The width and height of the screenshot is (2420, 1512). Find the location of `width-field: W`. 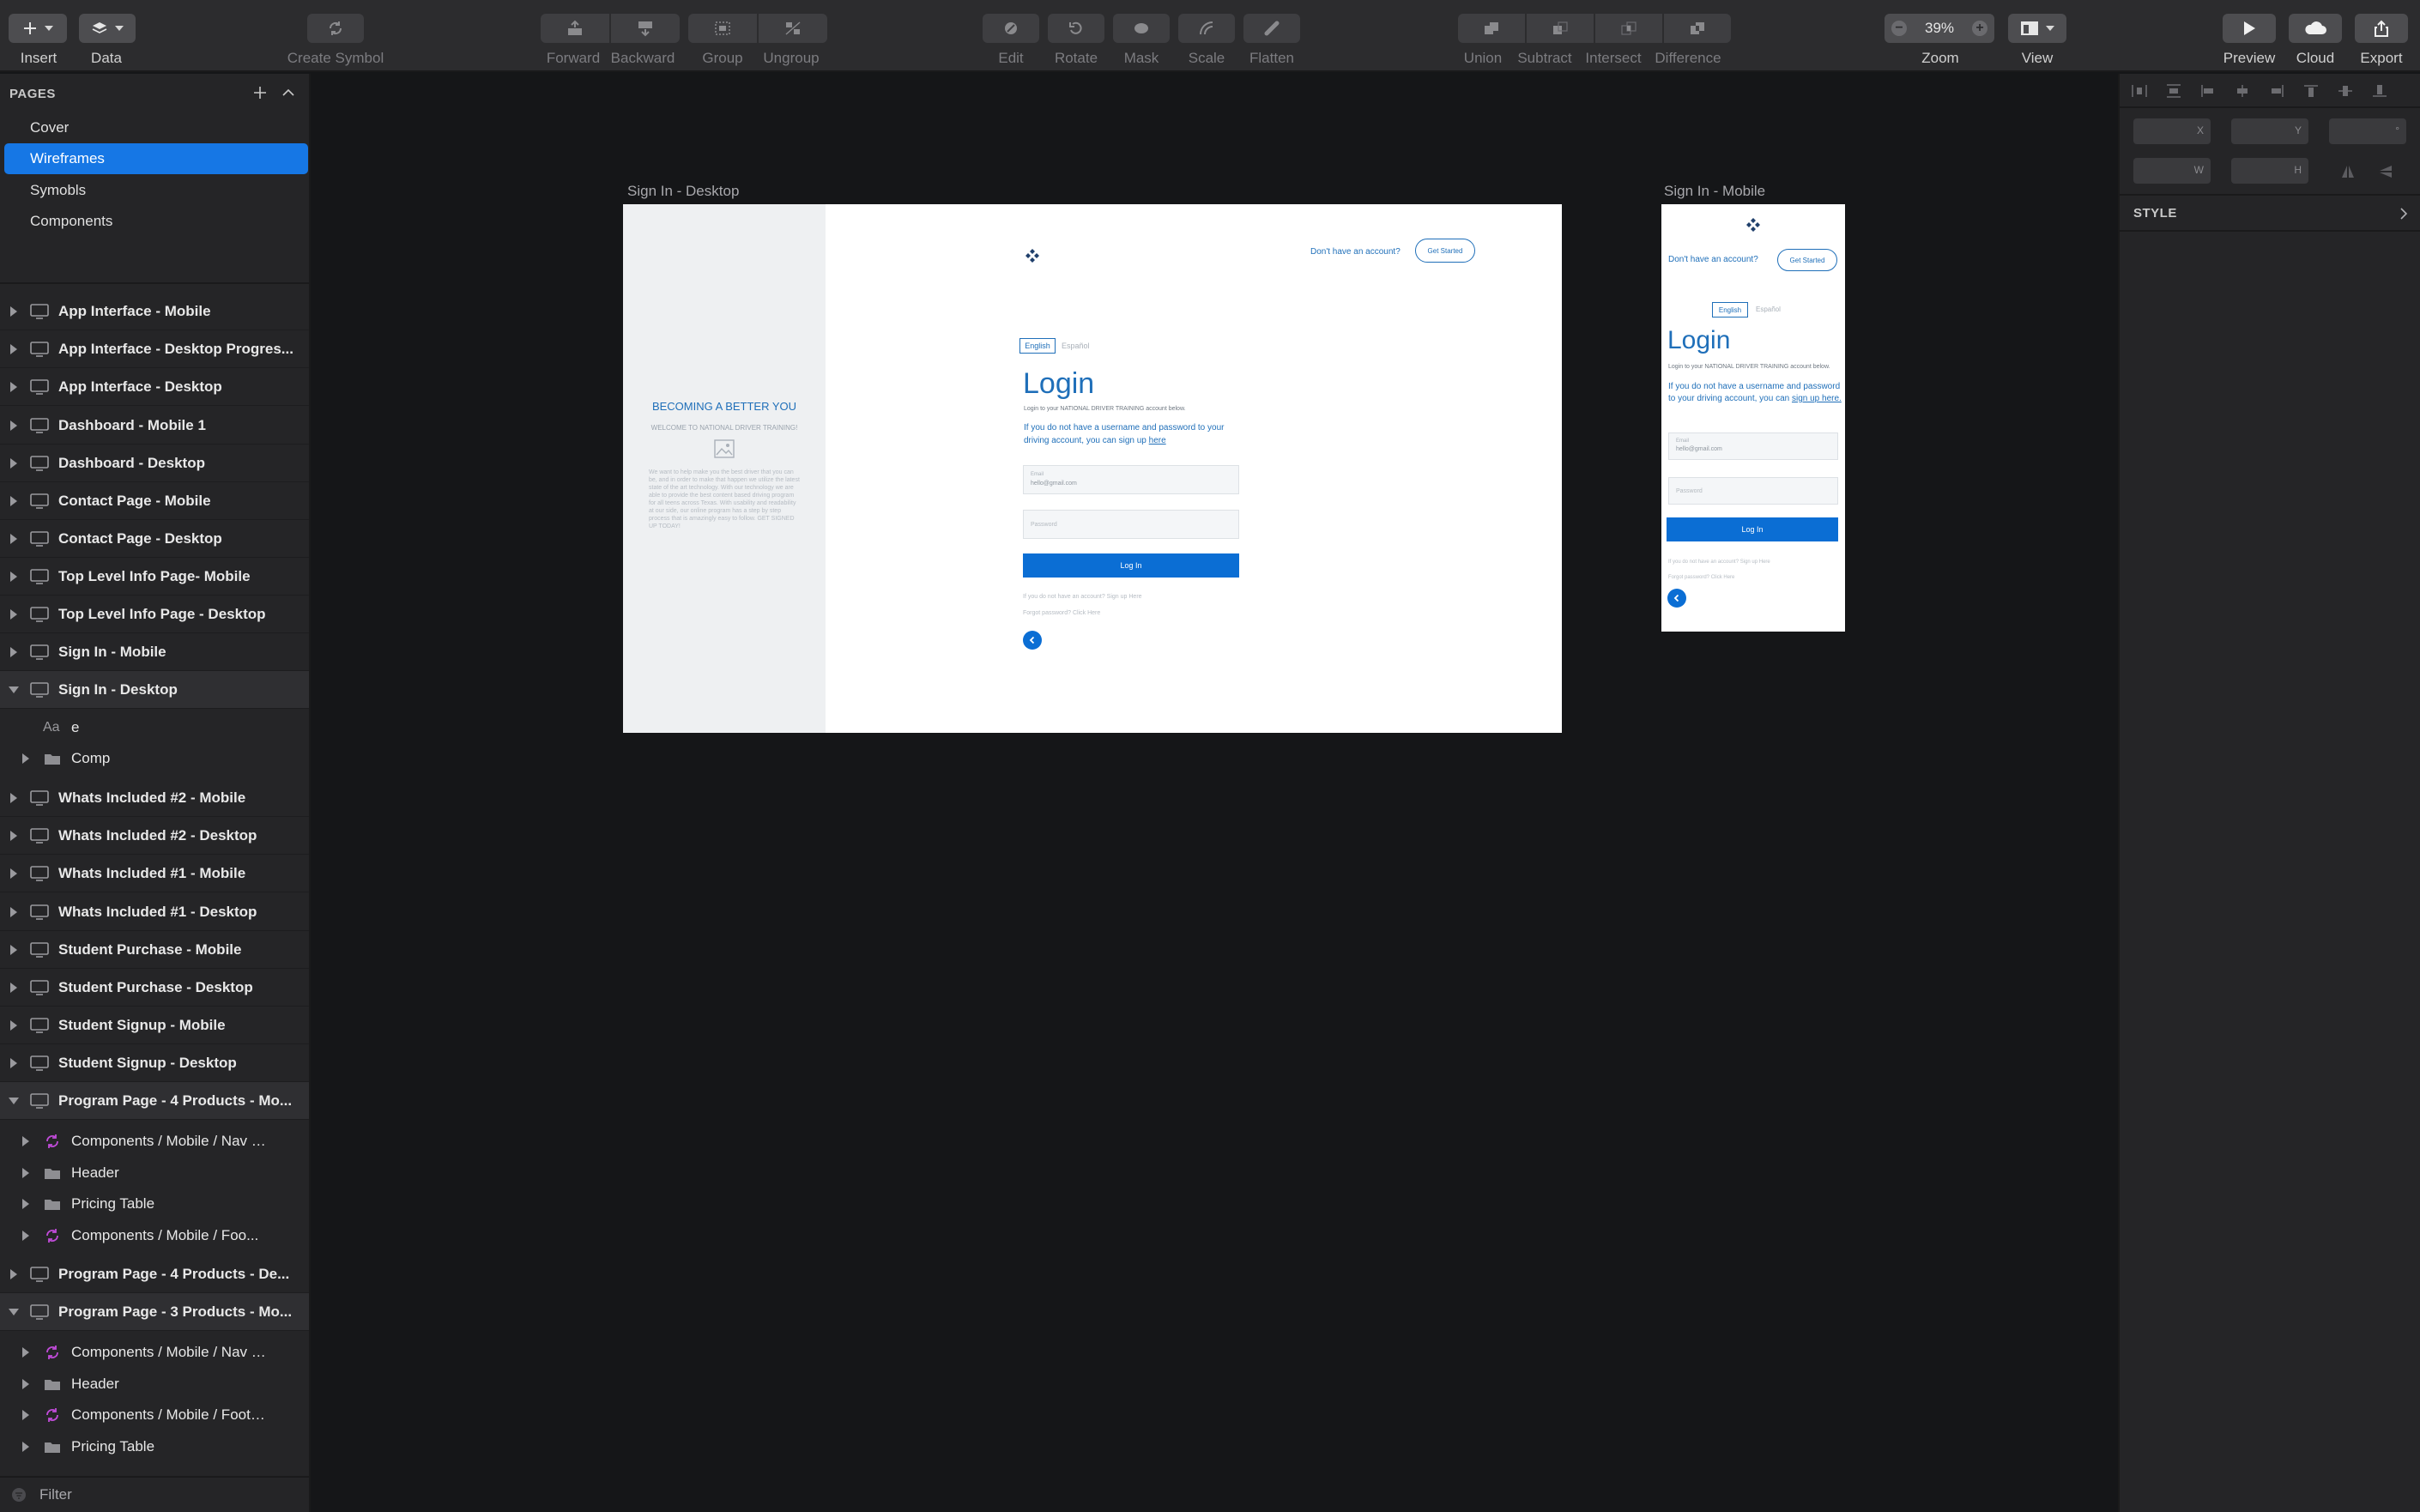

width-field: W is located at coordinates (2172, 171).